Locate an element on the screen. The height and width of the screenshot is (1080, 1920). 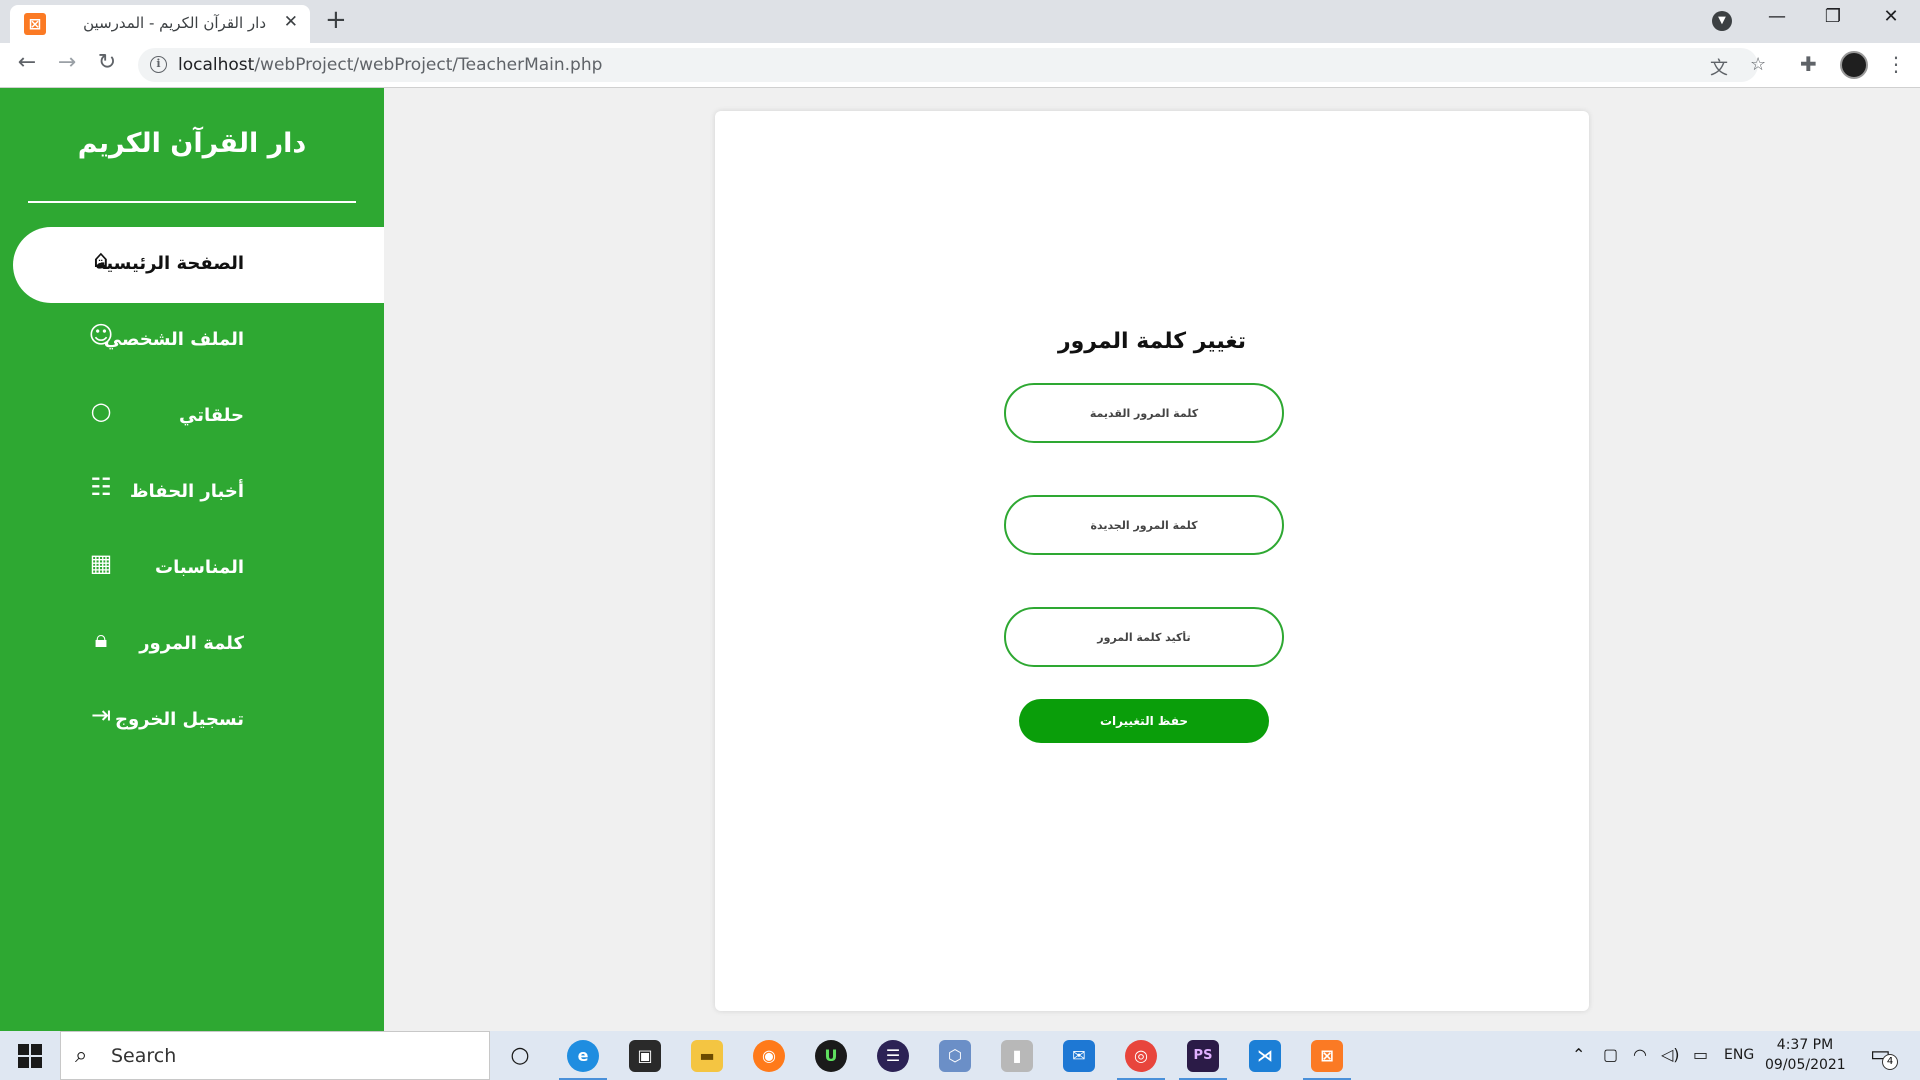
new-tab-icon: + is located at coordinates (336, 20).